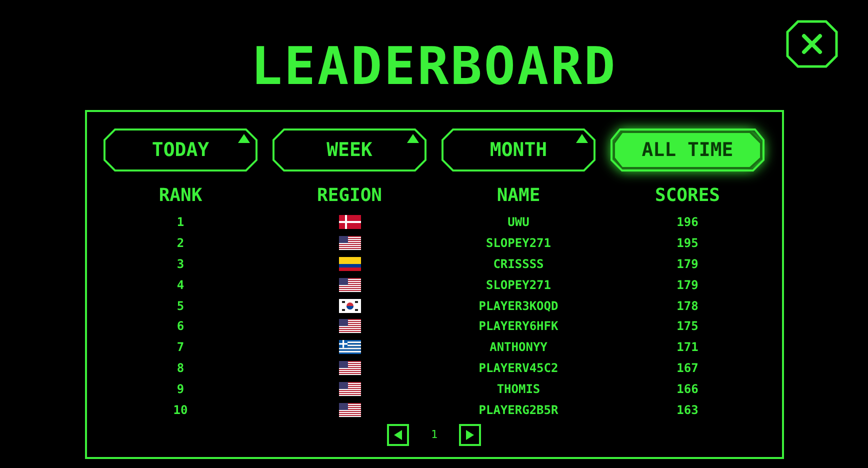  I want to click on player-name-cell: PLAYERG2B5R, so click(518, 410).